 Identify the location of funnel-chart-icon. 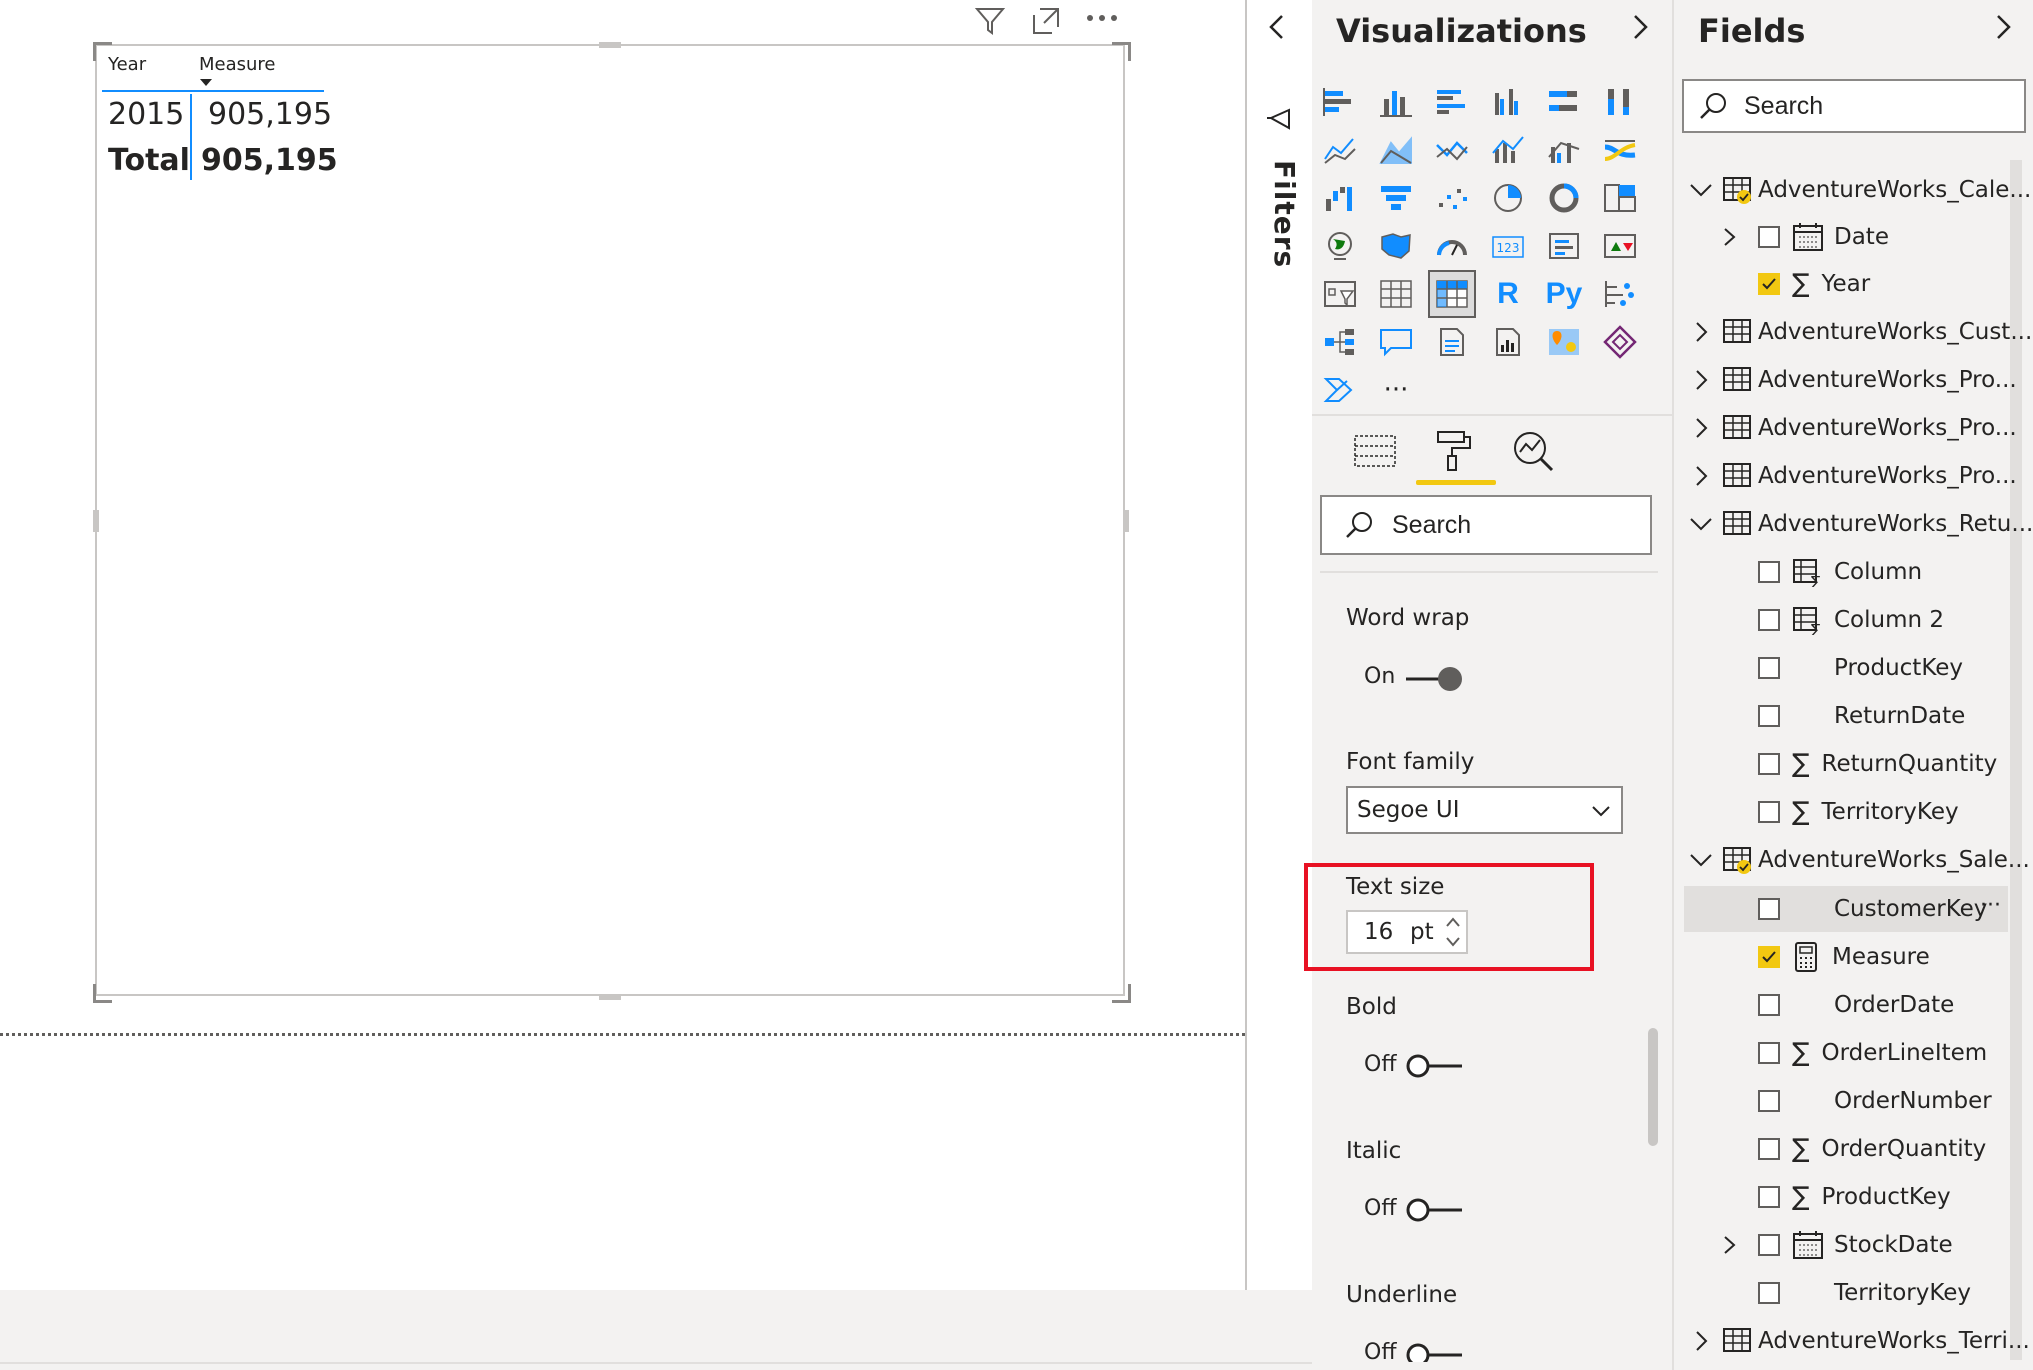
(1396, 198).